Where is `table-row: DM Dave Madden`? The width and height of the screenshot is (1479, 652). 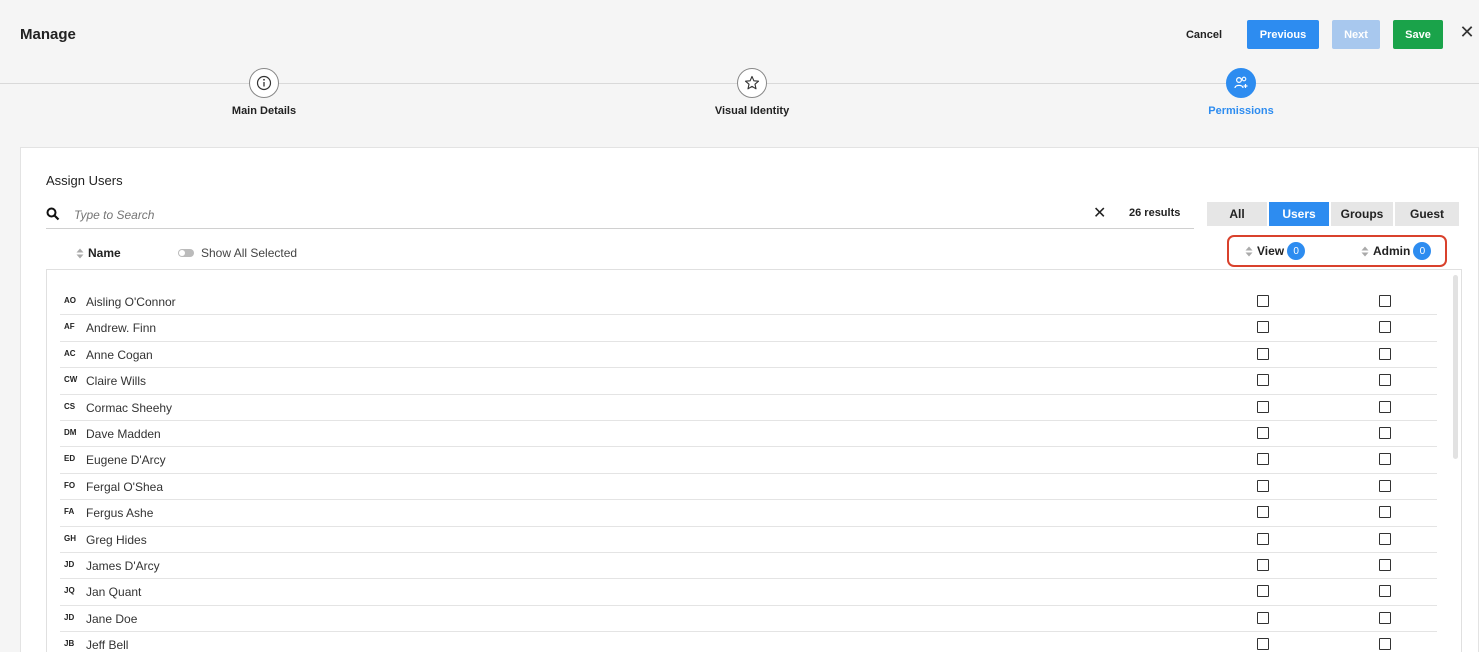
table-row: DM Dave Madden is located at coordinates (748, 434).